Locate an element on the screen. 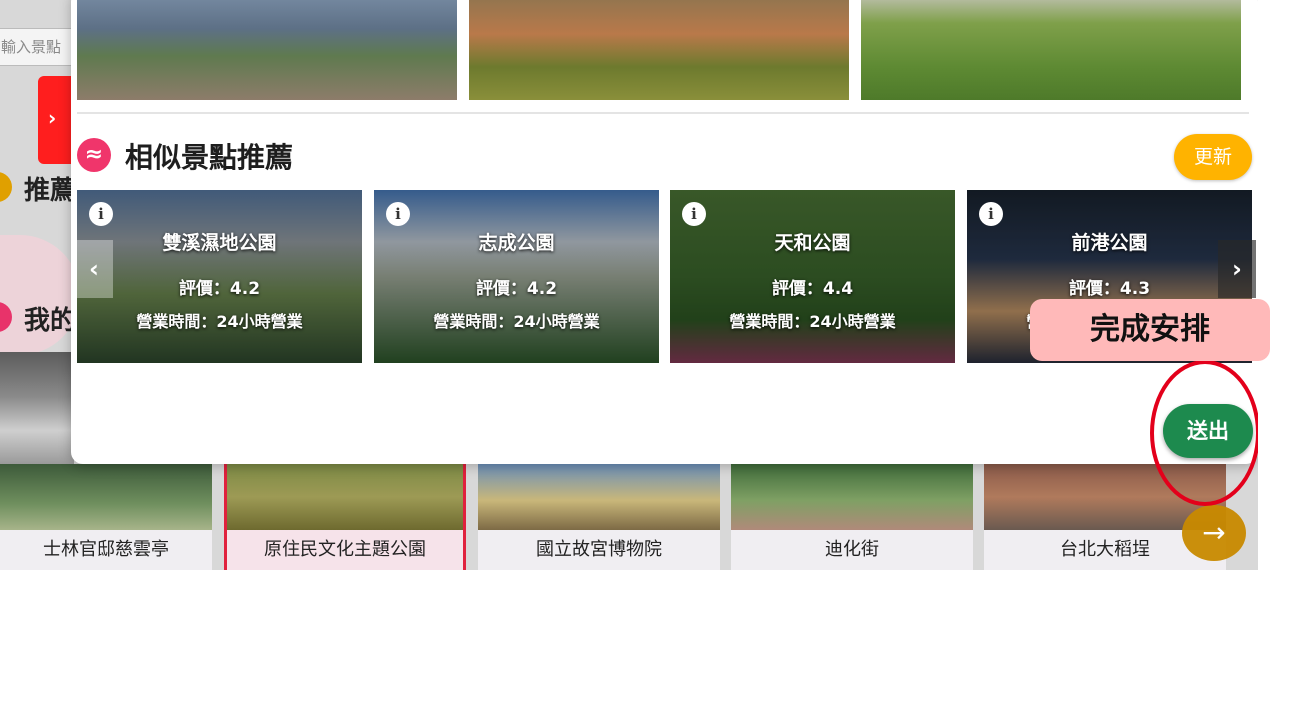 Image resolution: width=1315 pixels, height=705 pixels. itinerary-item: 國立故宮博物院 is located at coordinates (599, 517).